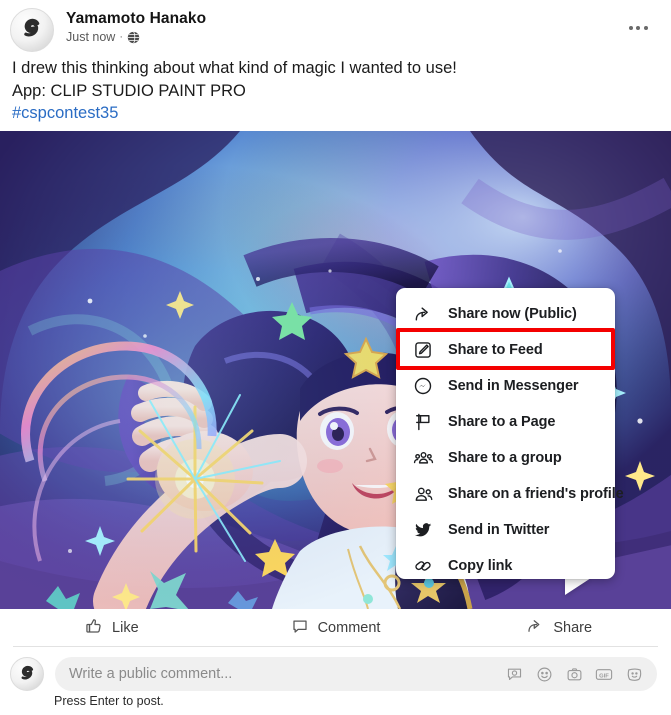 This screenshot has height=715, width=671. Describe the element at coordinates (544, 674) in the screenshot. I see `emoji-smiley-icon` at that location.